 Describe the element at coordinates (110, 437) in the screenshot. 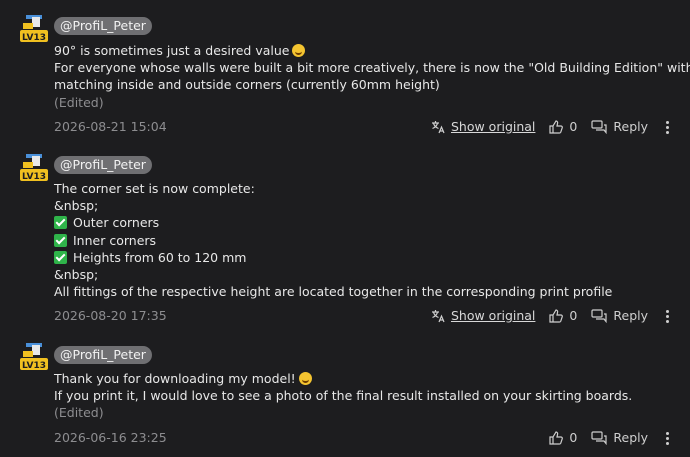

I see `comment-date: 2026-06-16 23:25` at that location.